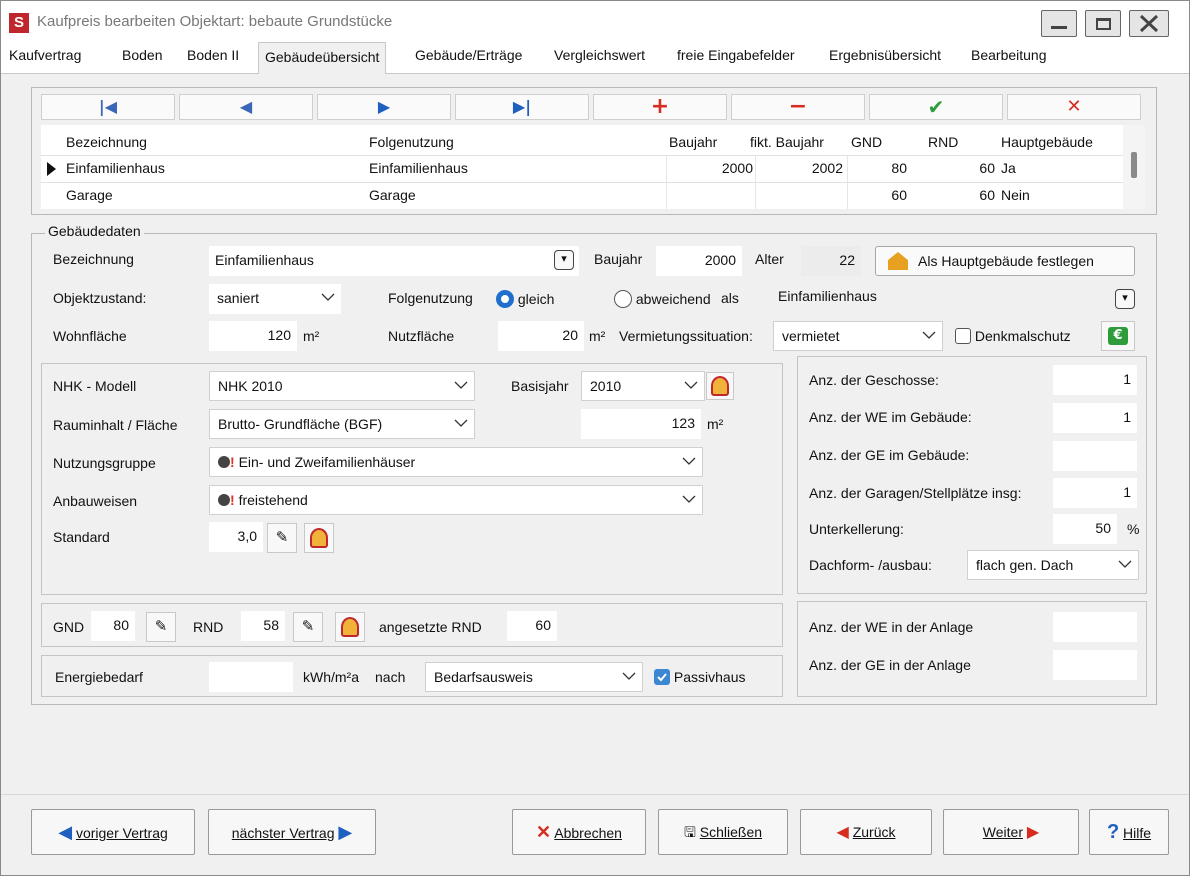  I want to click on standard-info-button, so click(319, 538).